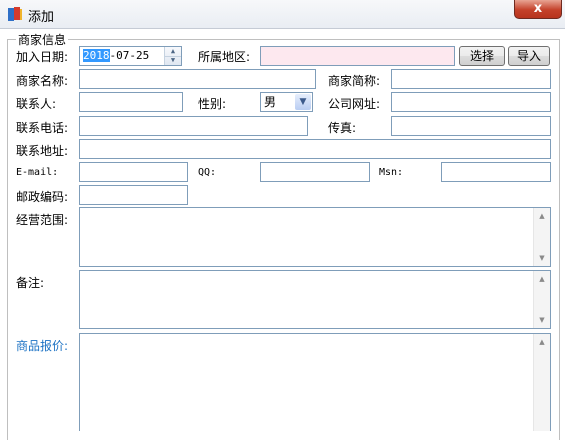  I want to click on address-label: 联系地址:, so click(42, 151).